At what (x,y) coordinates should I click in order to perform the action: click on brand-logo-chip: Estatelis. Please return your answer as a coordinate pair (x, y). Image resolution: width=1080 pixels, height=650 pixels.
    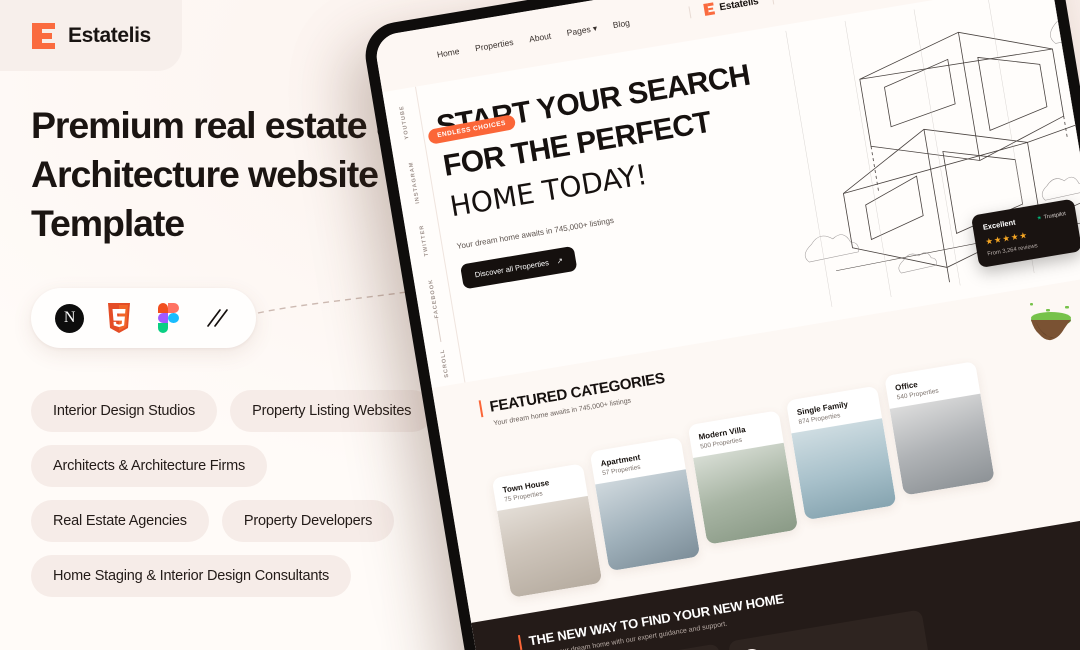
    Looking at the image, I should click on (91, 35).